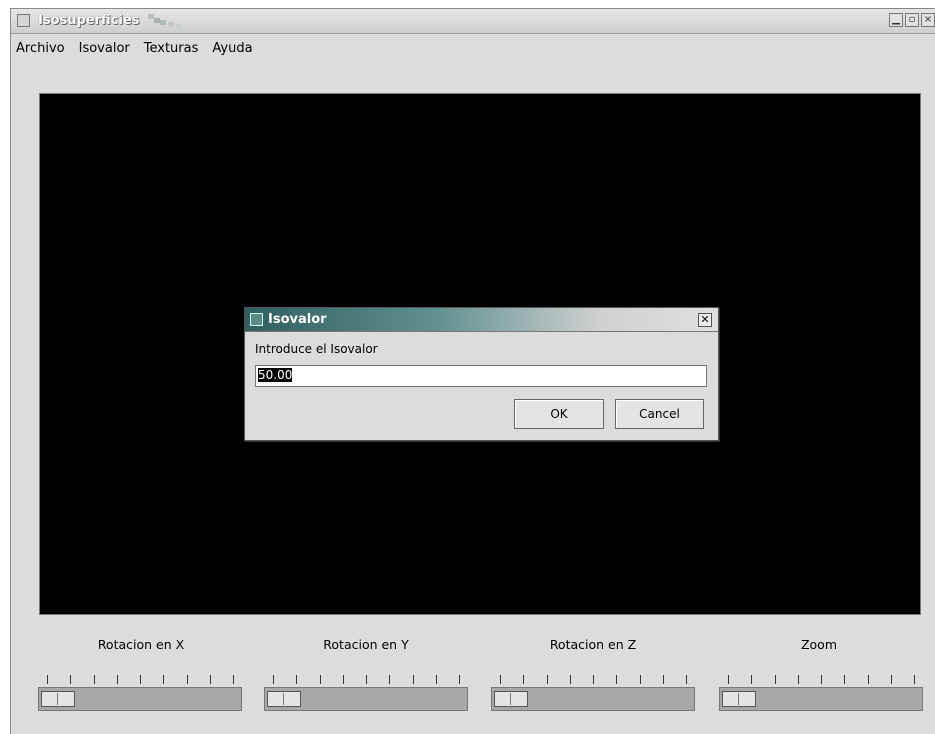  I want to click on menu-isovalor: Isovalor, so click(104, 48).